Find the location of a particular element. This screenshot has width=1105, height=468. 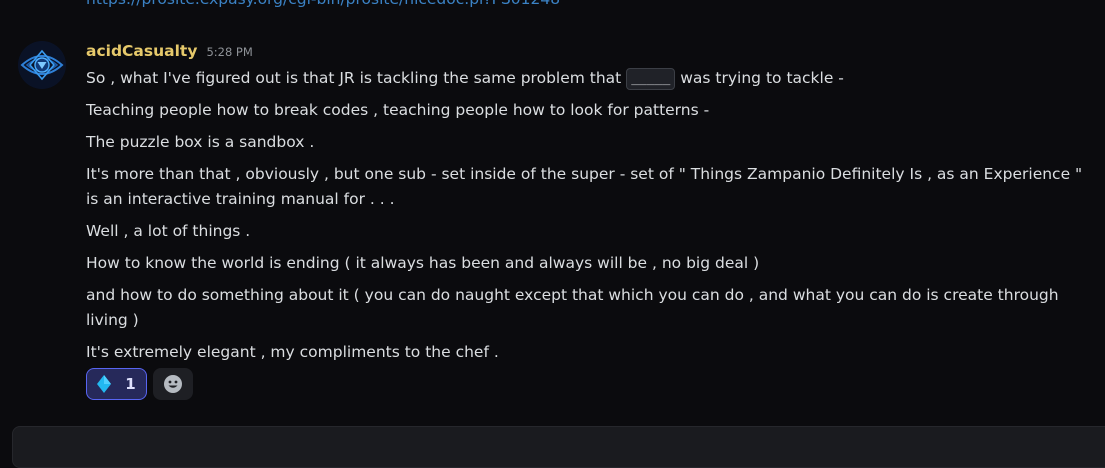

blue-diamond-icon is located at coordinates (104, 384).